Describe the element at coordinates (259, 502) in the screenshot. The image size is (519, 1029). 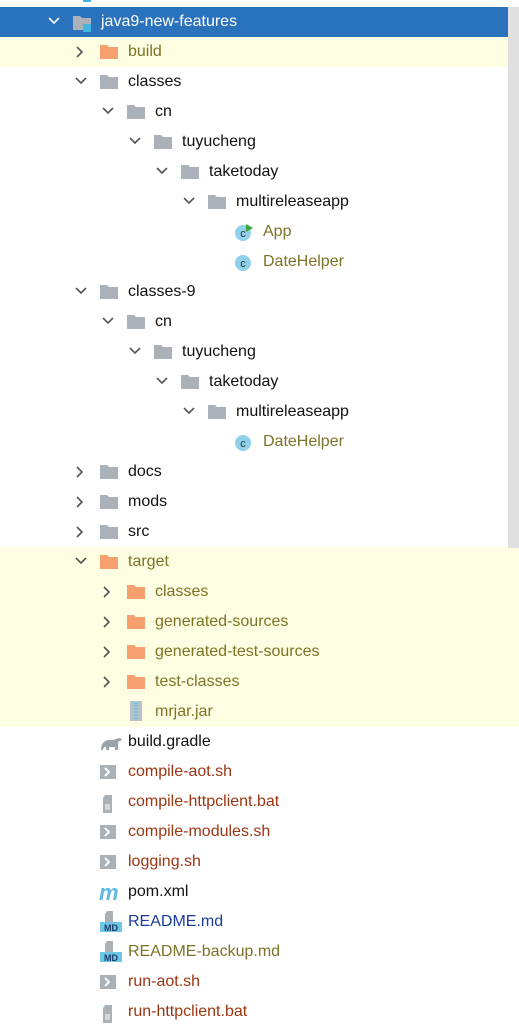
I see `tree-node: mods` at that location.